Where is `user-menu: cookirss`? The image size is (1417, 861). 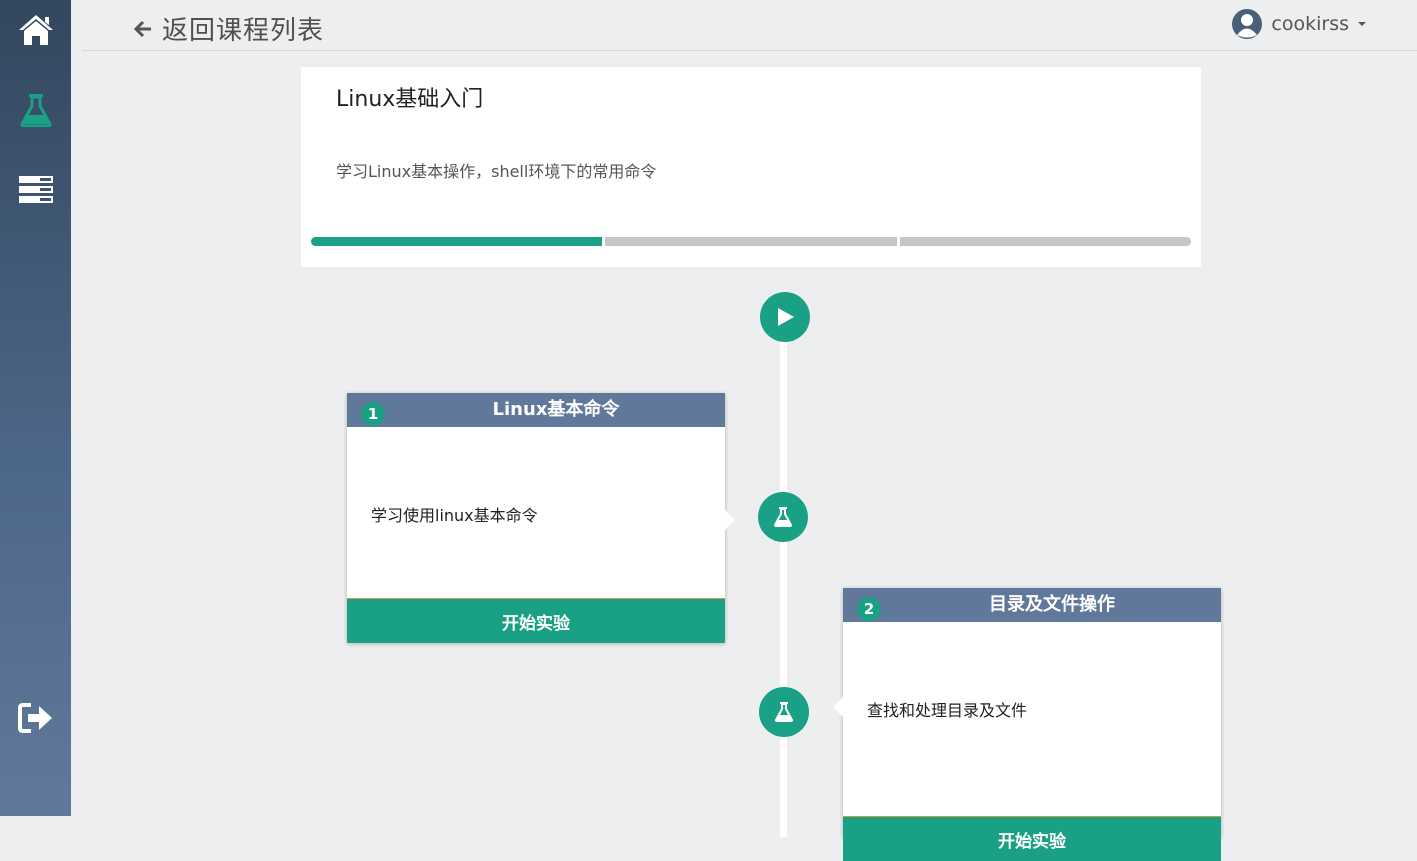 user-menu: cookirss is located at coordinates (1299, 24).